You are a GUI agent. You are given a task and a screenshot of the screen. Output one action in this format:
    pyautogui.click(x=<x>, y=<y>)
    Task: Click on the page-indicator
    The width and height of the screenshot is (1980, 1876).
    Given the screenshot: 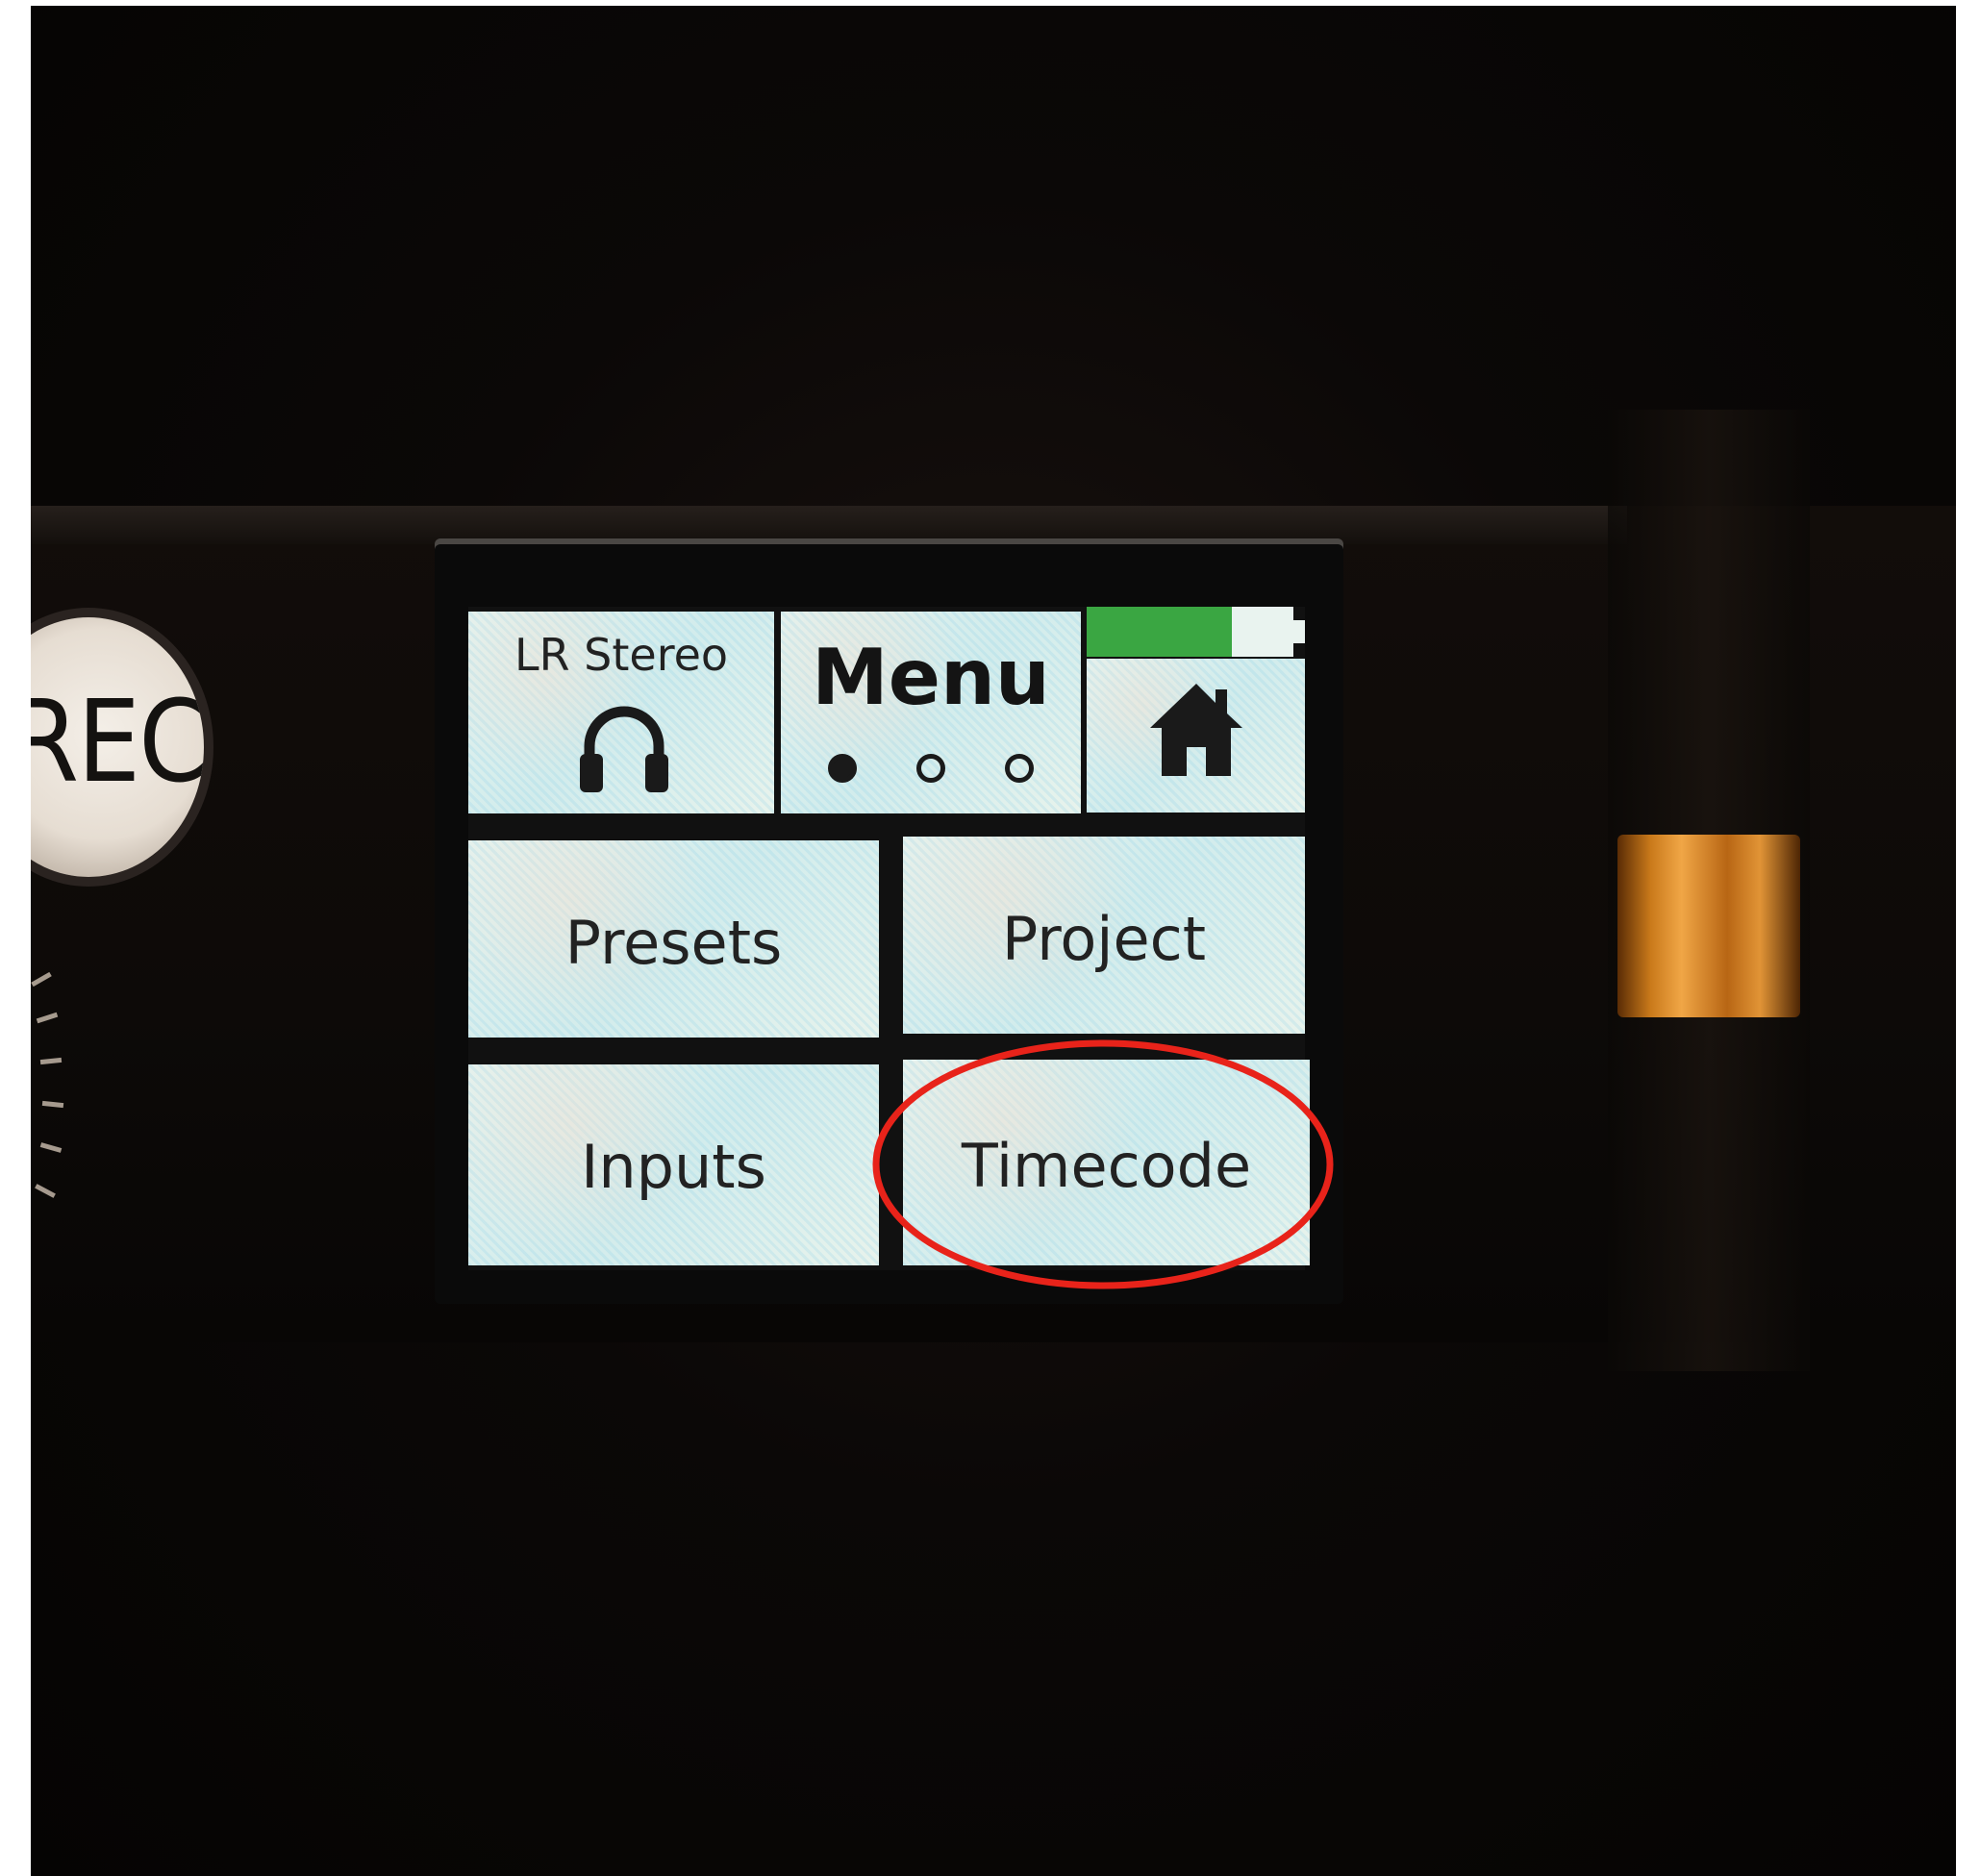 What is the action you would take?
    pyautogui.click(x=931, y=768)
    